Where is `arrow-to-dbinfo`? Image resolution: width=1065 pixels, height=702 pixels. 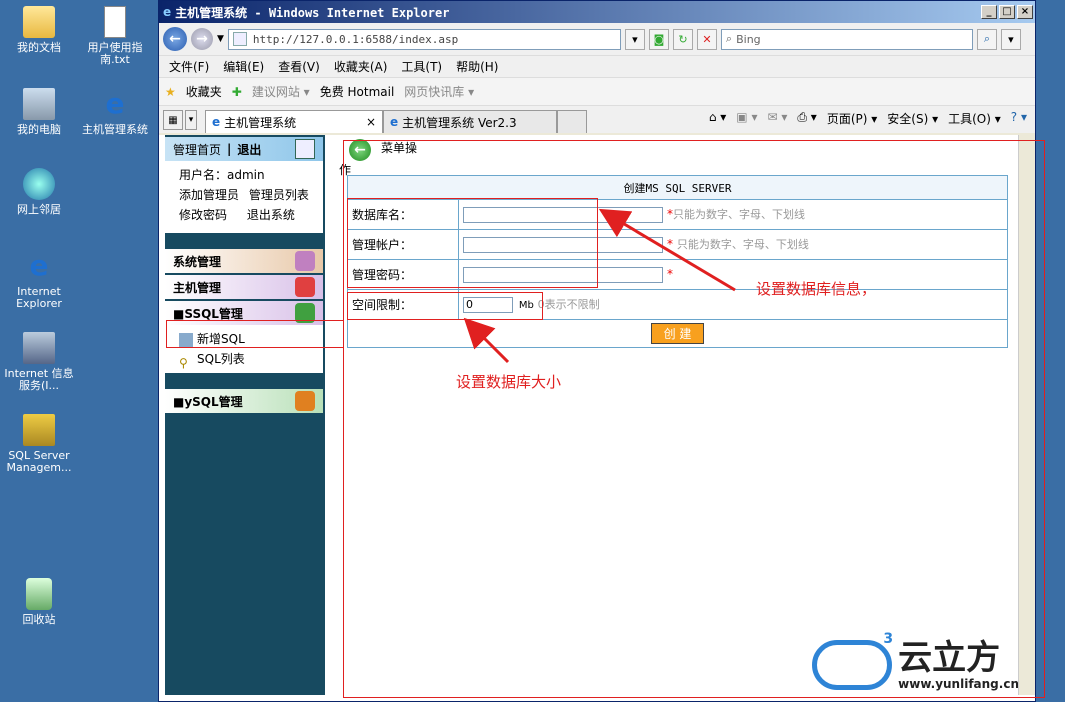 arrow-to-dbinfo is located at coordinates (667, 250).